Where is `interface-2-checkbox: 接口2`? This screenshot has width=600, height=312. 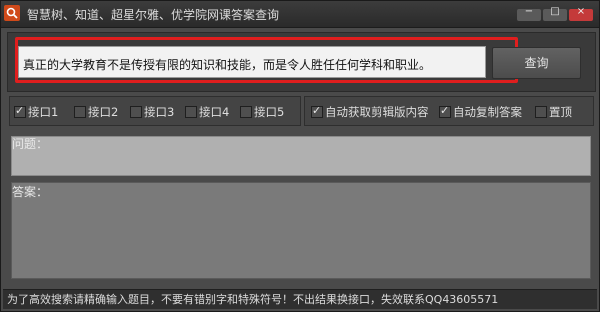
interface-2-checkbox: 接口2 is located at coordinates (96, 112).